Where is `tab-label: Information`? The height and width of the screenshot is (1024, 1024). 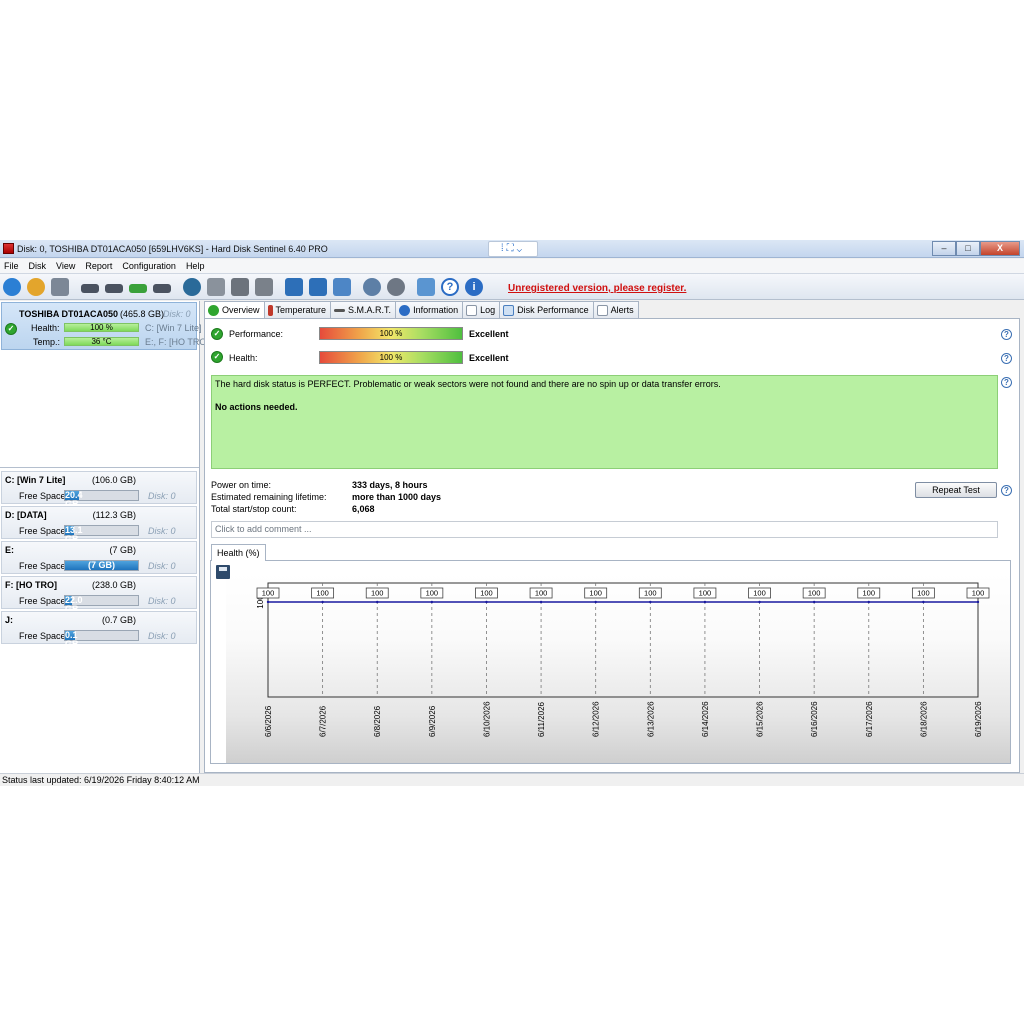
tab-label: Information is located at coordinates (436, 309).